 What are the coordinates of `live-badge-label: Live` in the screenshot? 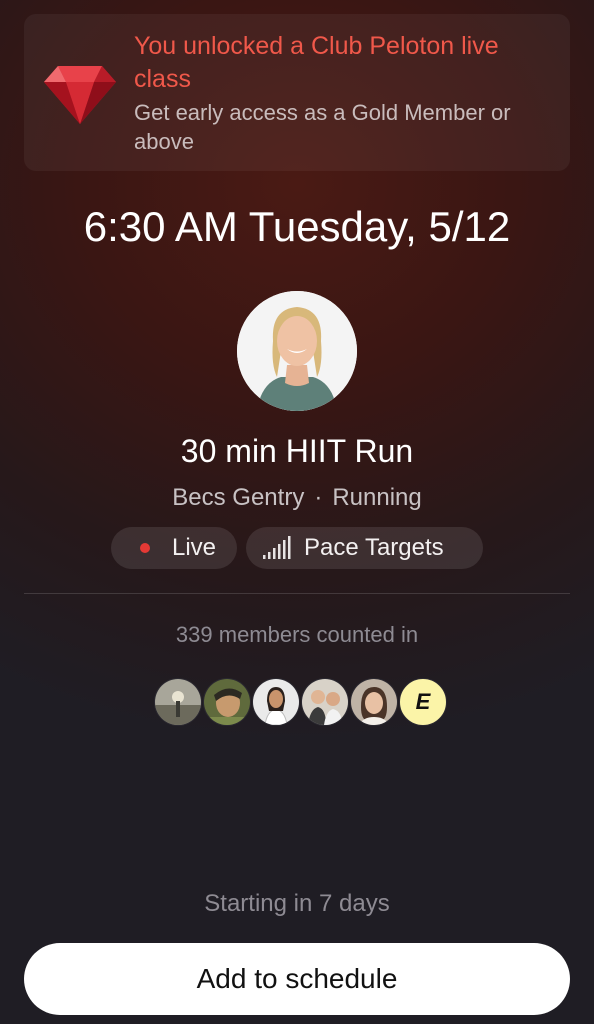 It's located at (194, 547).